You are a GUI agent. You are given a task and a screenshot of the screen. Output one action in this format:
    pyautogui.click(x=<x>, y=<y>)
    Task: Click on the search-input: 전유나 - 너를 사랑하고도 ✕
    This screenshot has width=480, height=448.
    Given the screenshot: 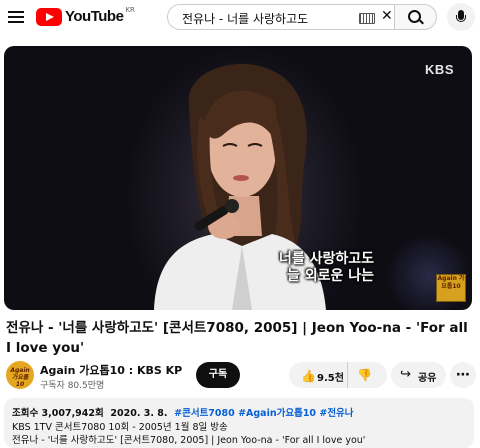 What is the action you would take?
    pyautogui.click(x=280, y=17)
    